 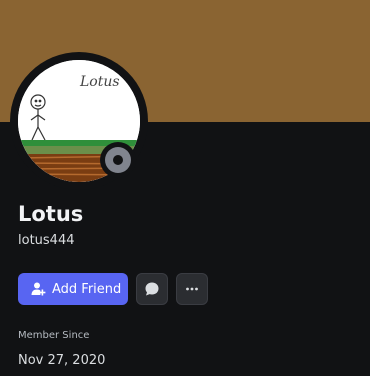 What do you see at coordinates (87, 289) in the screenshot?
I see `add-friend-label: Add Friend` at bounding box center [87, 289].